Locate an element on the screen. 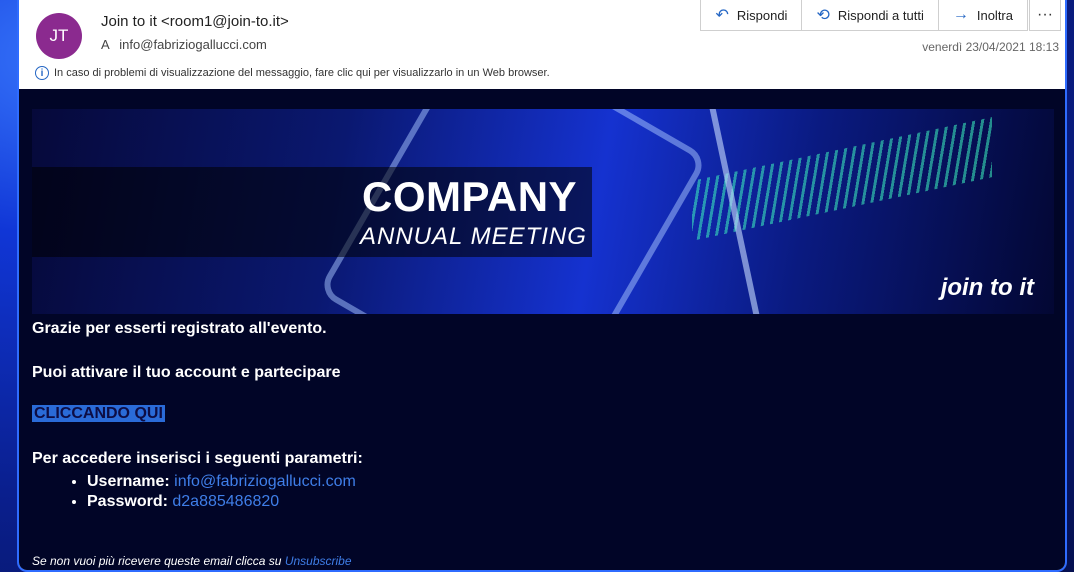 This screenshot has width=1074, height=572. reply-button: ↶ Rispondi is located at coordinates (752, 15).